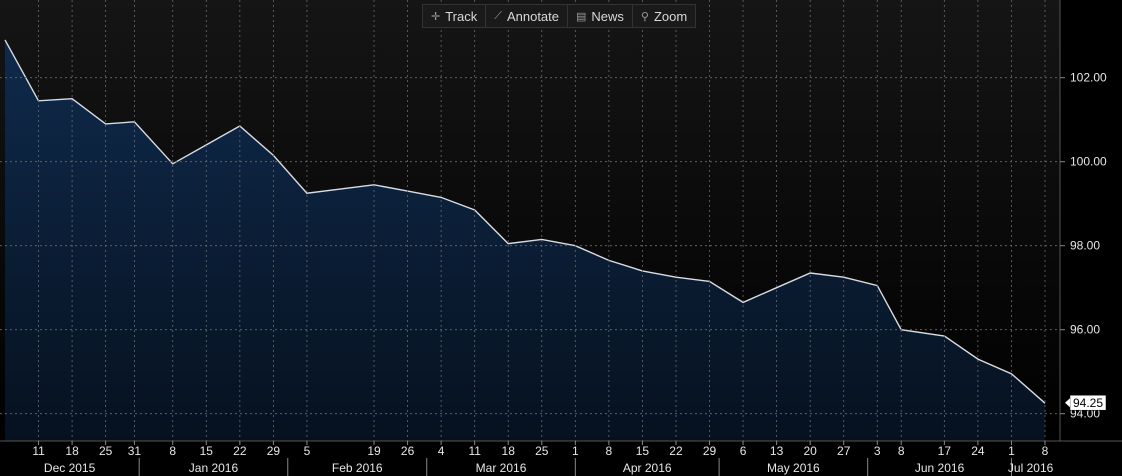  I want to click on x-tick-label: 4, so click(441, 451).